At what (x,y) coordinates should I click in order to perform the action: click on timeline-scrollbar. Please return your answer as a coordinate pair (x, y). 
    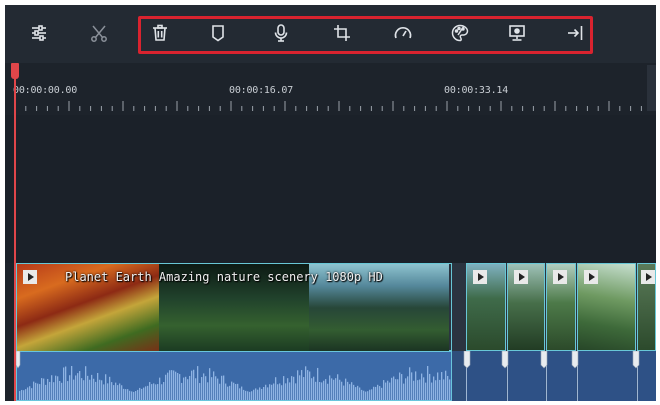
    Looking at the image, I should click on (651, 88).